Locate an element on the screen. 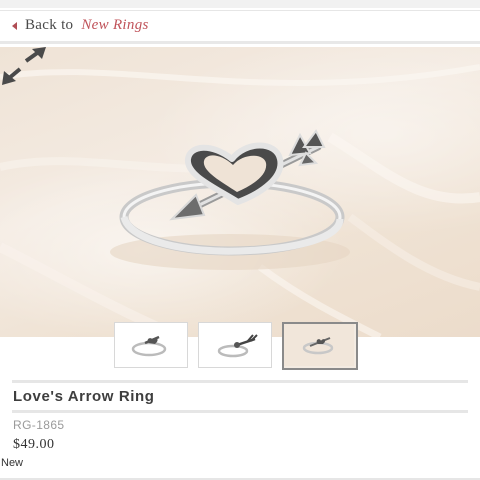 The height and width of the screenshot is (480, 480). back-arrow-icon is located at coordinates (14, 25).